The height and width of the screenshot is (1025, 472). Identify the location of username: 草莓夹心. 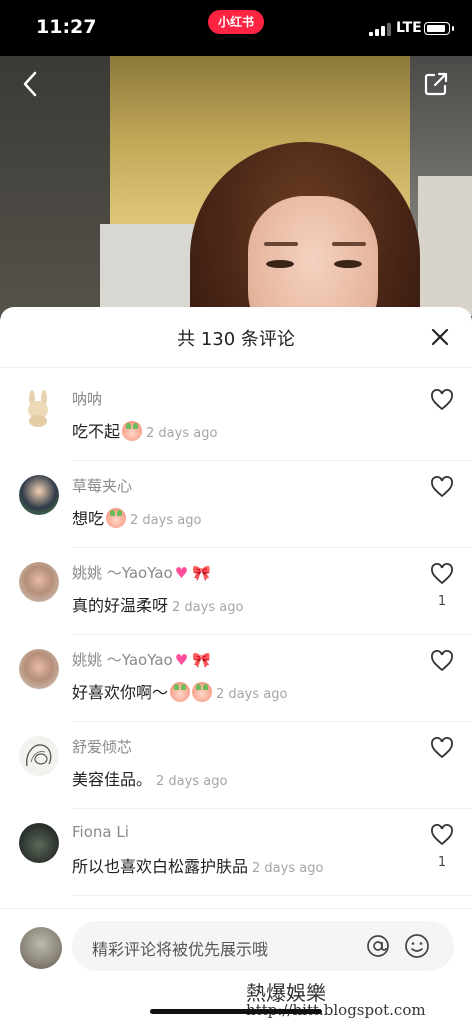
(102, 485).